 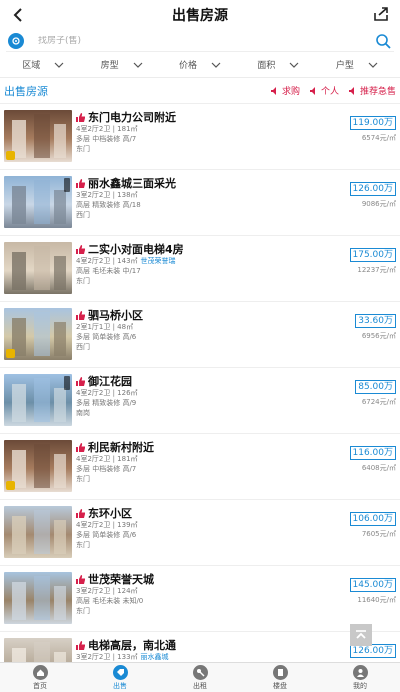 What do you see at coordinates (236, 137) in the screenshot?
I see `listing-info: 东门电力公司附近 4室2厅2卫 | 181㎡ 多层 中档装修 高/7 东门` at bounding box center [236, 137].